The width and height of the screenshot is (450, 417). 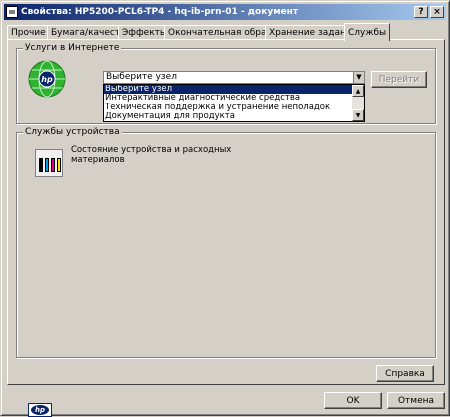 I want to click on dropdown-option: Интерактивные диагностические средства, so click(x=228, y=98).